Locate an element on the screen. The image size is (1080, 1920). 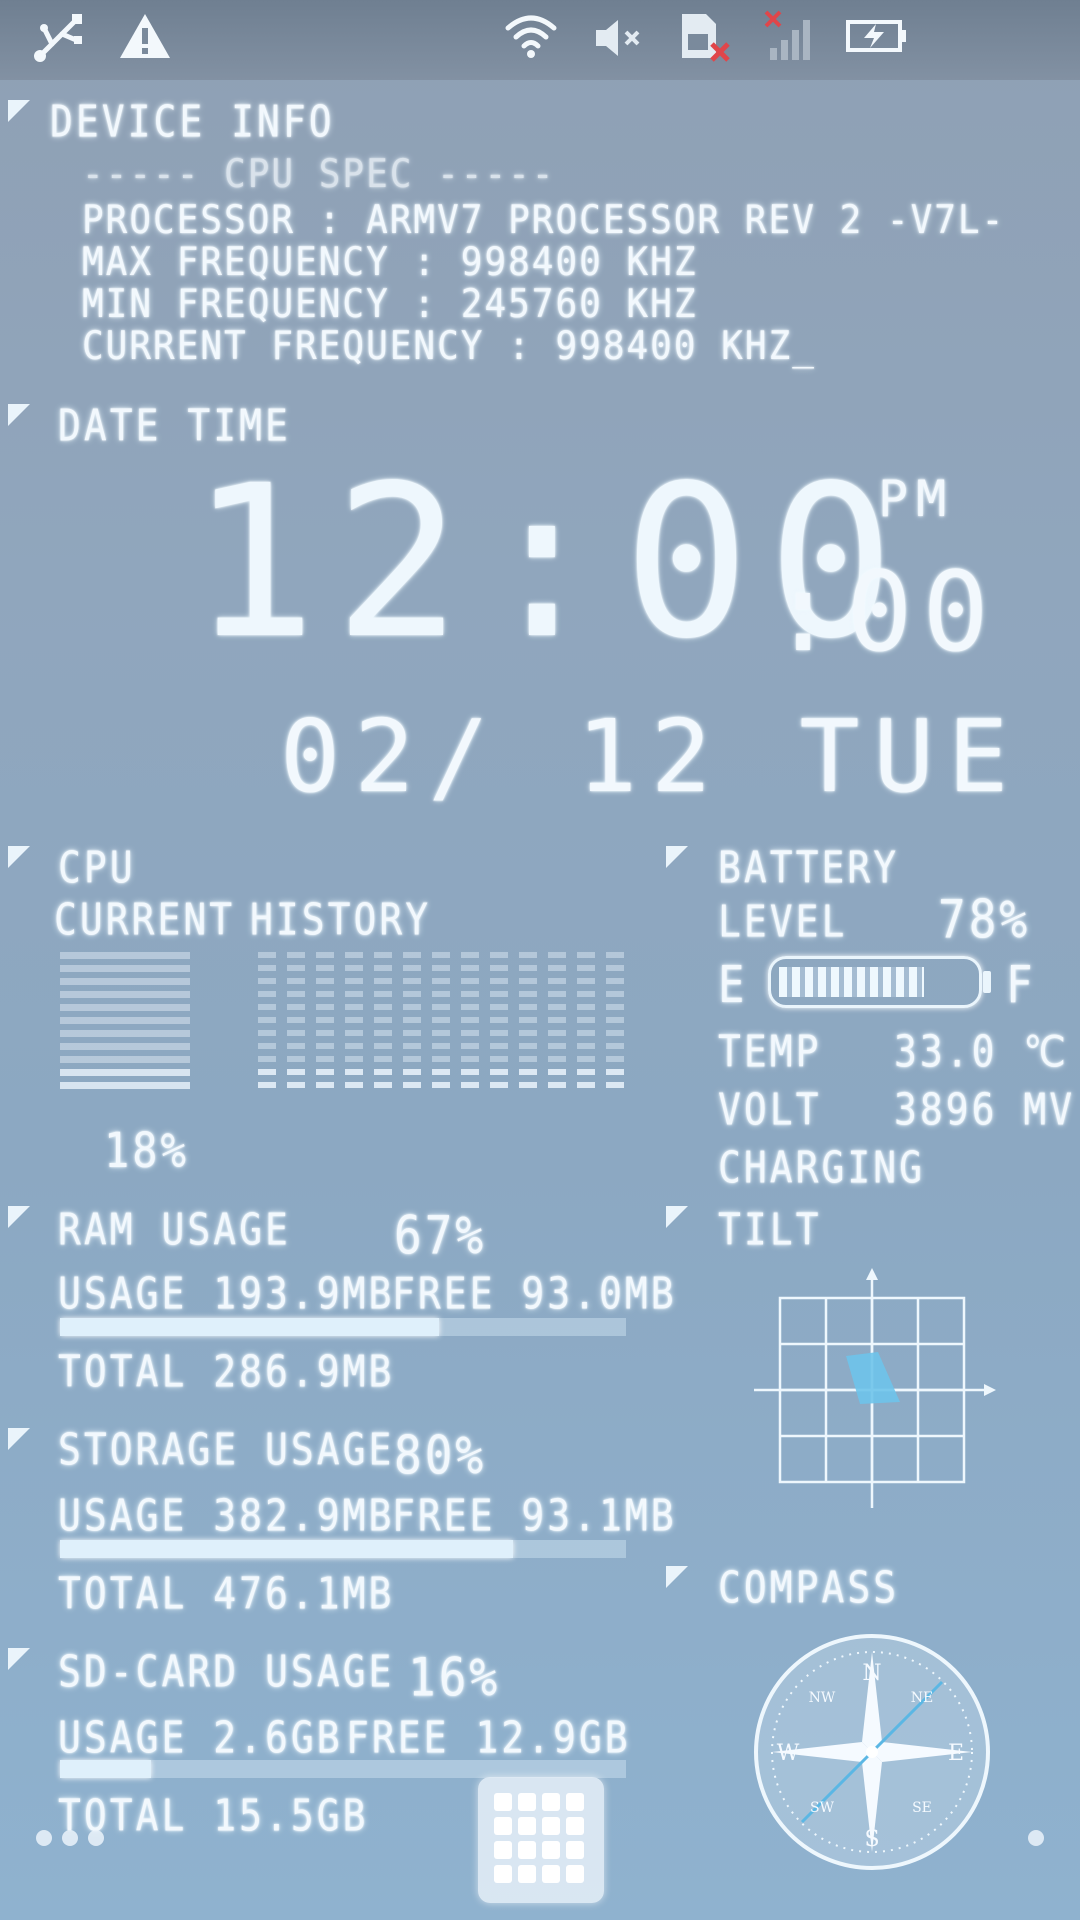
sdcard-title: SD-CARD USAGE is located at coordinates (226, 1671).